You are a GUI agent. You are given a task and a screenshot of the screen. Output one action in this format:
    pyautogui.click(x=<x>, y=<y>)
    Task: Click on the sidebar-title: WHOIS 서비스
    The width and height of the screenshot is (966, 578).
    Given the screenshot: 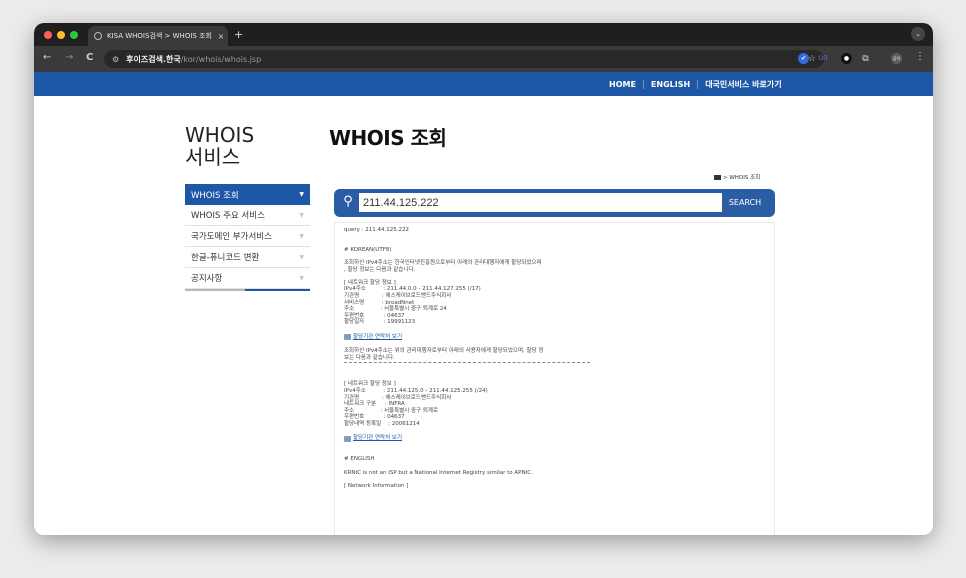 What is the action you would take?
    pyautogui.click(x=219, y=146)
    